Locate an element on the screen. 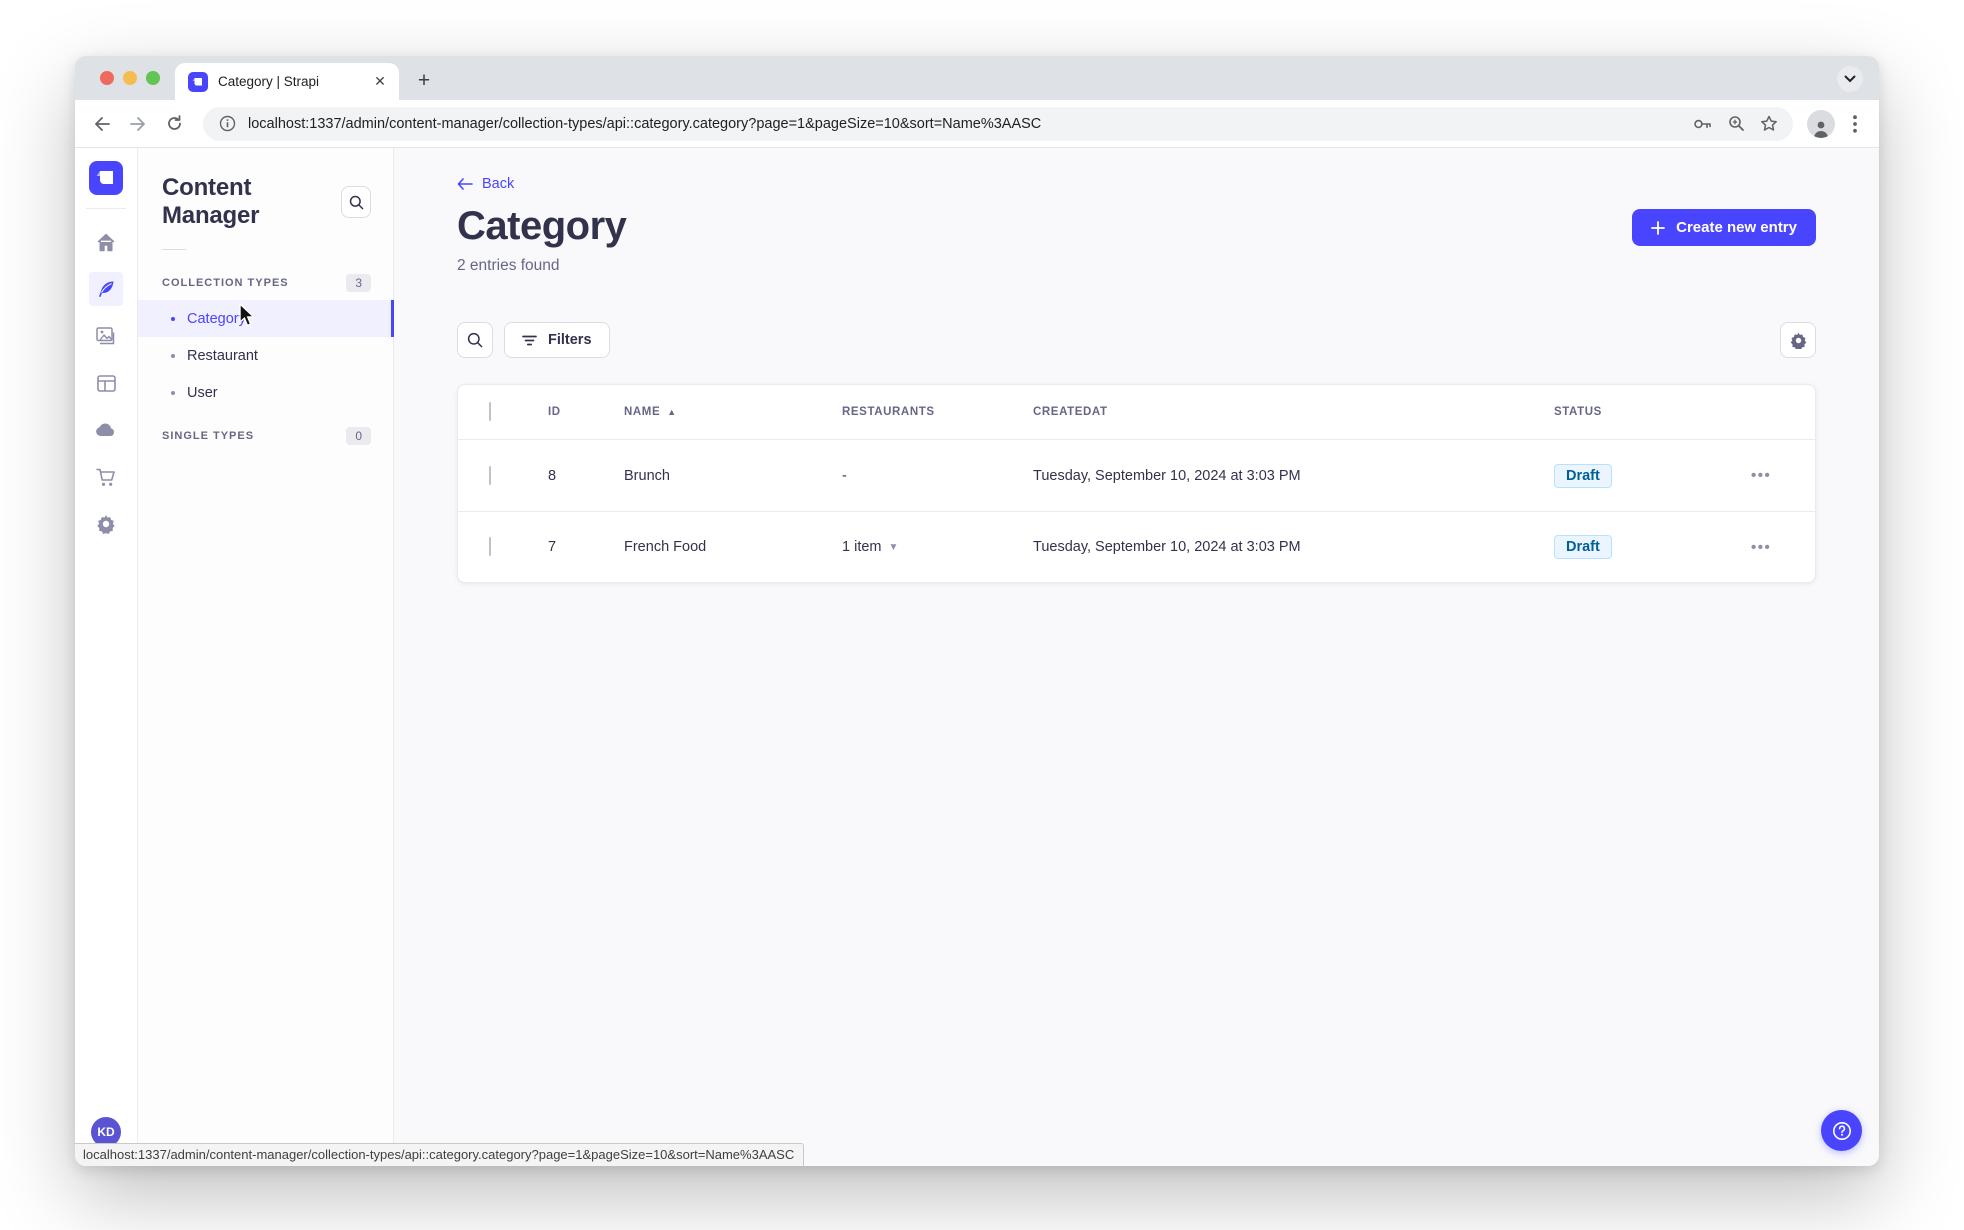  single-types-label: SINGLE TYPES is located at coordinates (208, 436).